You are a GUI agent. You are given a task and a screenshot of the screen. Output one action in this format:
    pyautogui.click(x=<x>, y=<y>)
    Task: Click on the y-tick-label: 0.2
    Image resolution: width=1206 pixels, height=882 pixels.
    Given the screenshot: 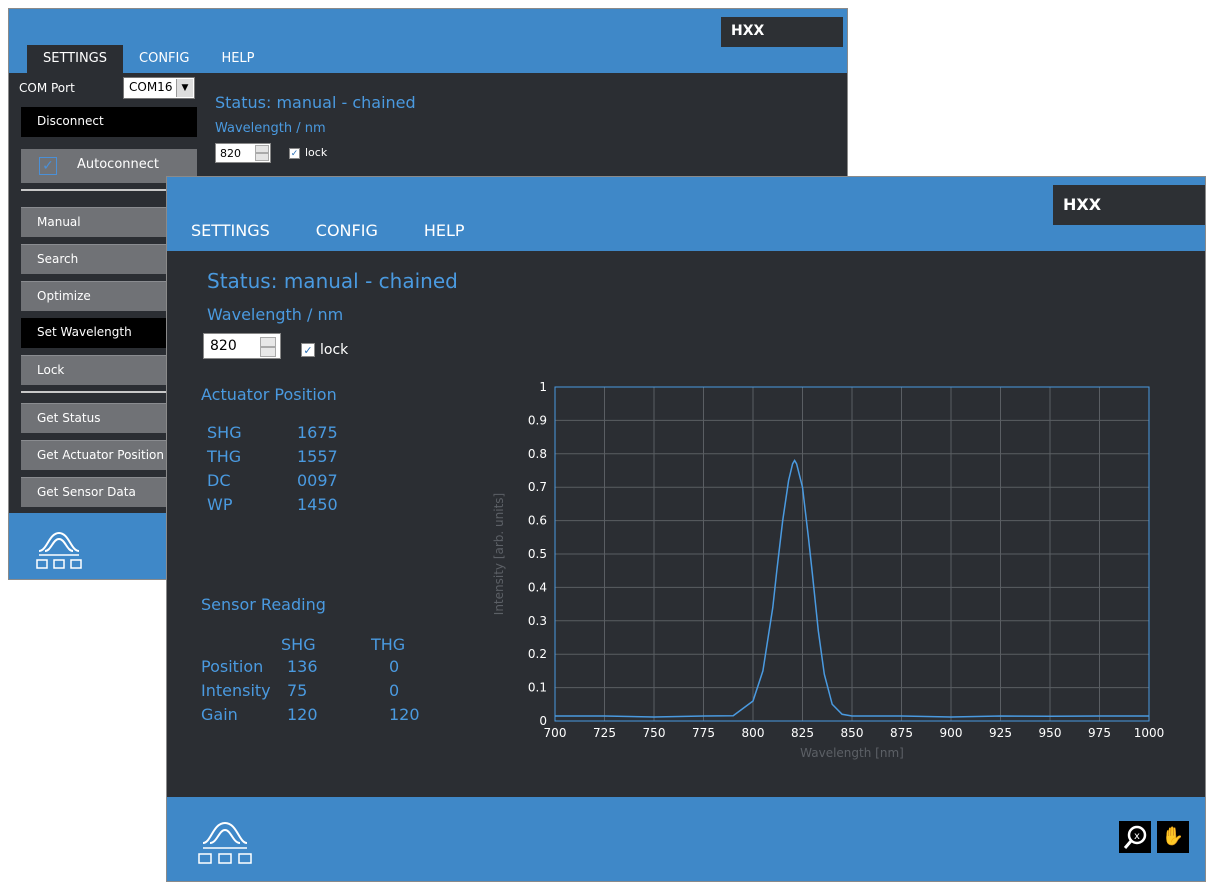 What is the action you would take?
    pyautogui.click(x=537, y=654)
    